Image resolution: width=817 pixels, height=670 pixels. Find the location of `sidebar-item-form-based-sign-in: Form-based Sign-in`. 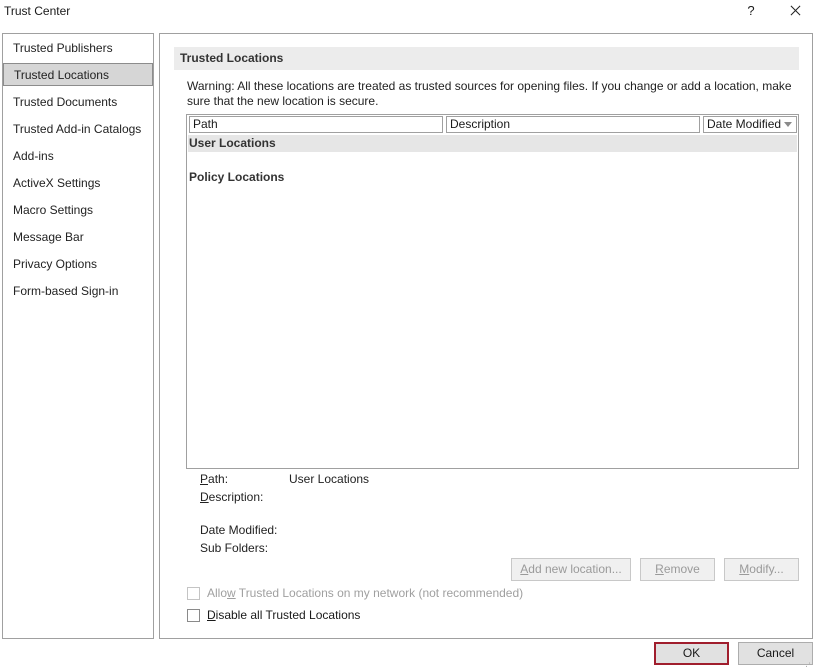

sidebar-item-form-based-sign-in: Form-based Sign-in is located at coordinates (78, 291).